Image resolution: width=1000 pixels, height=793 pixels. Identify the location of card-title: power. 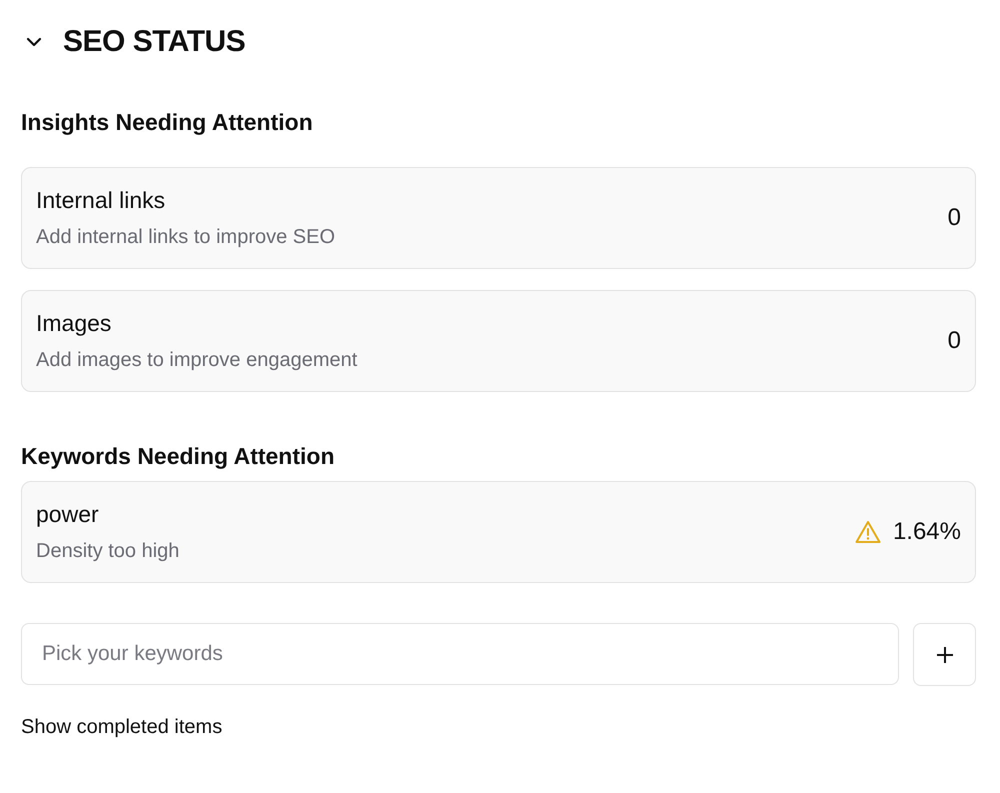
(68, 514).